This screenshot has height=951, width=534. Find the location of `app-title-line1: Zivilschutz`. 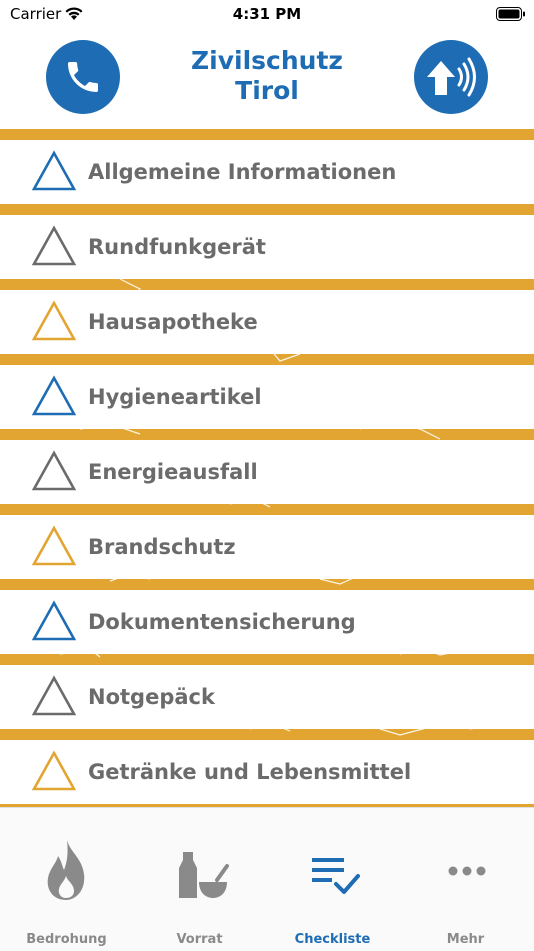

app-title-line1: Zivilschutz is located at coordinates (267, 60).